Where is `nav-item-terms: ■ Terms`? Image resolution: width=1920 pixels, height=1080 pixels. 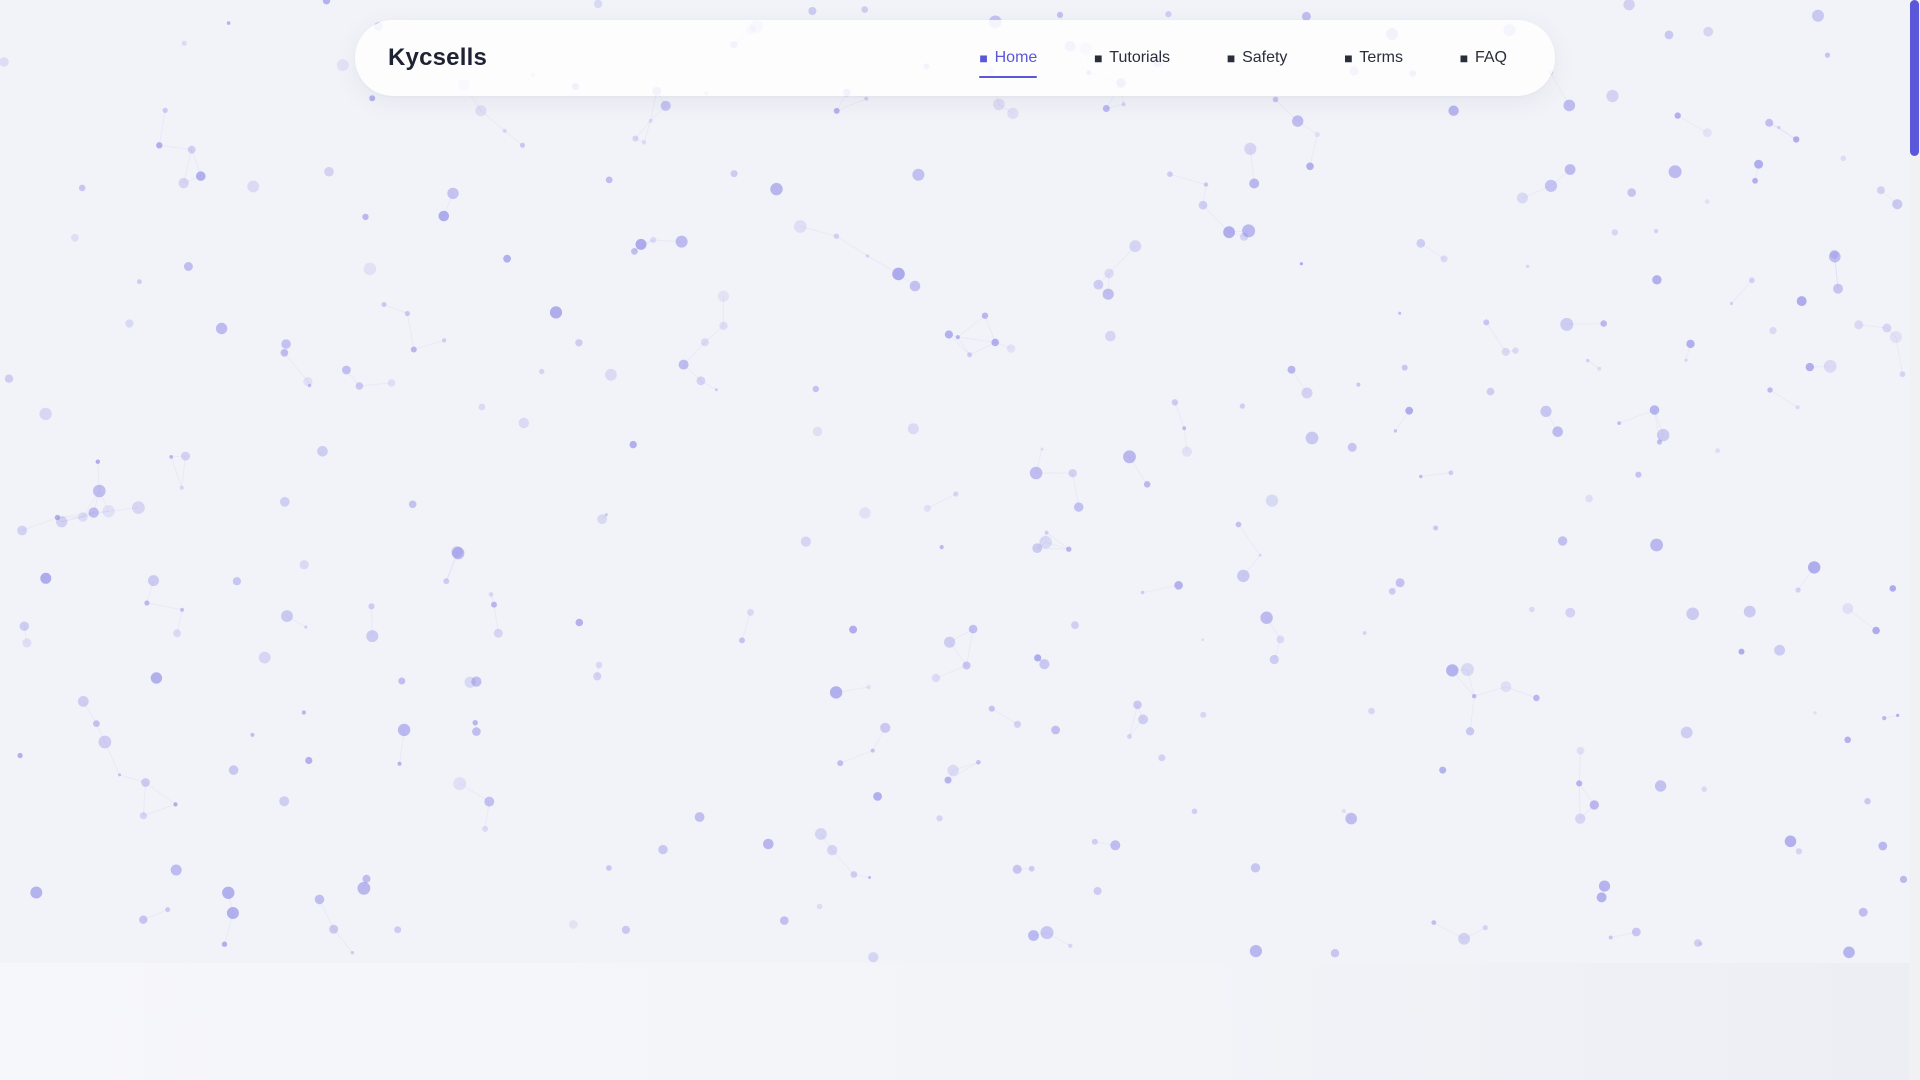
nav-item-terms: ■ Terms is located at coordinates (1373, 58).